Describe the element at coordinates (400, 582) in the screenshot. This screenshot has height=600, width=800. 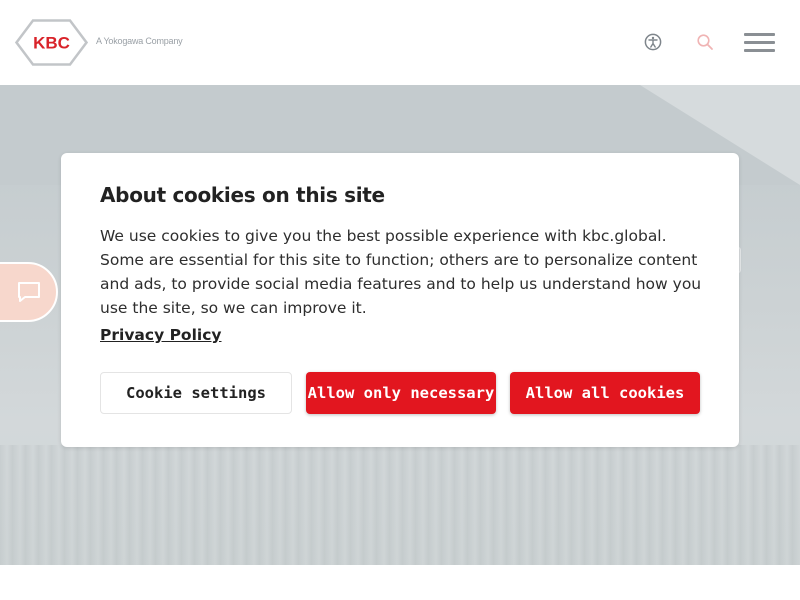
I see `page-bottom` at that location.